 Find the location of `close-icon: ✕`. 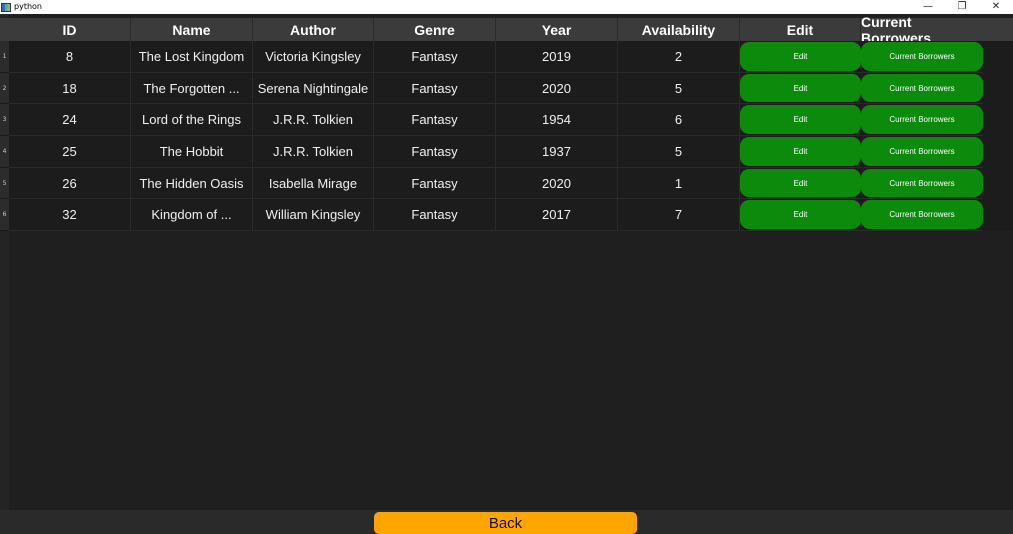

close-icon: ✕ is located at coordinates (996, 7).